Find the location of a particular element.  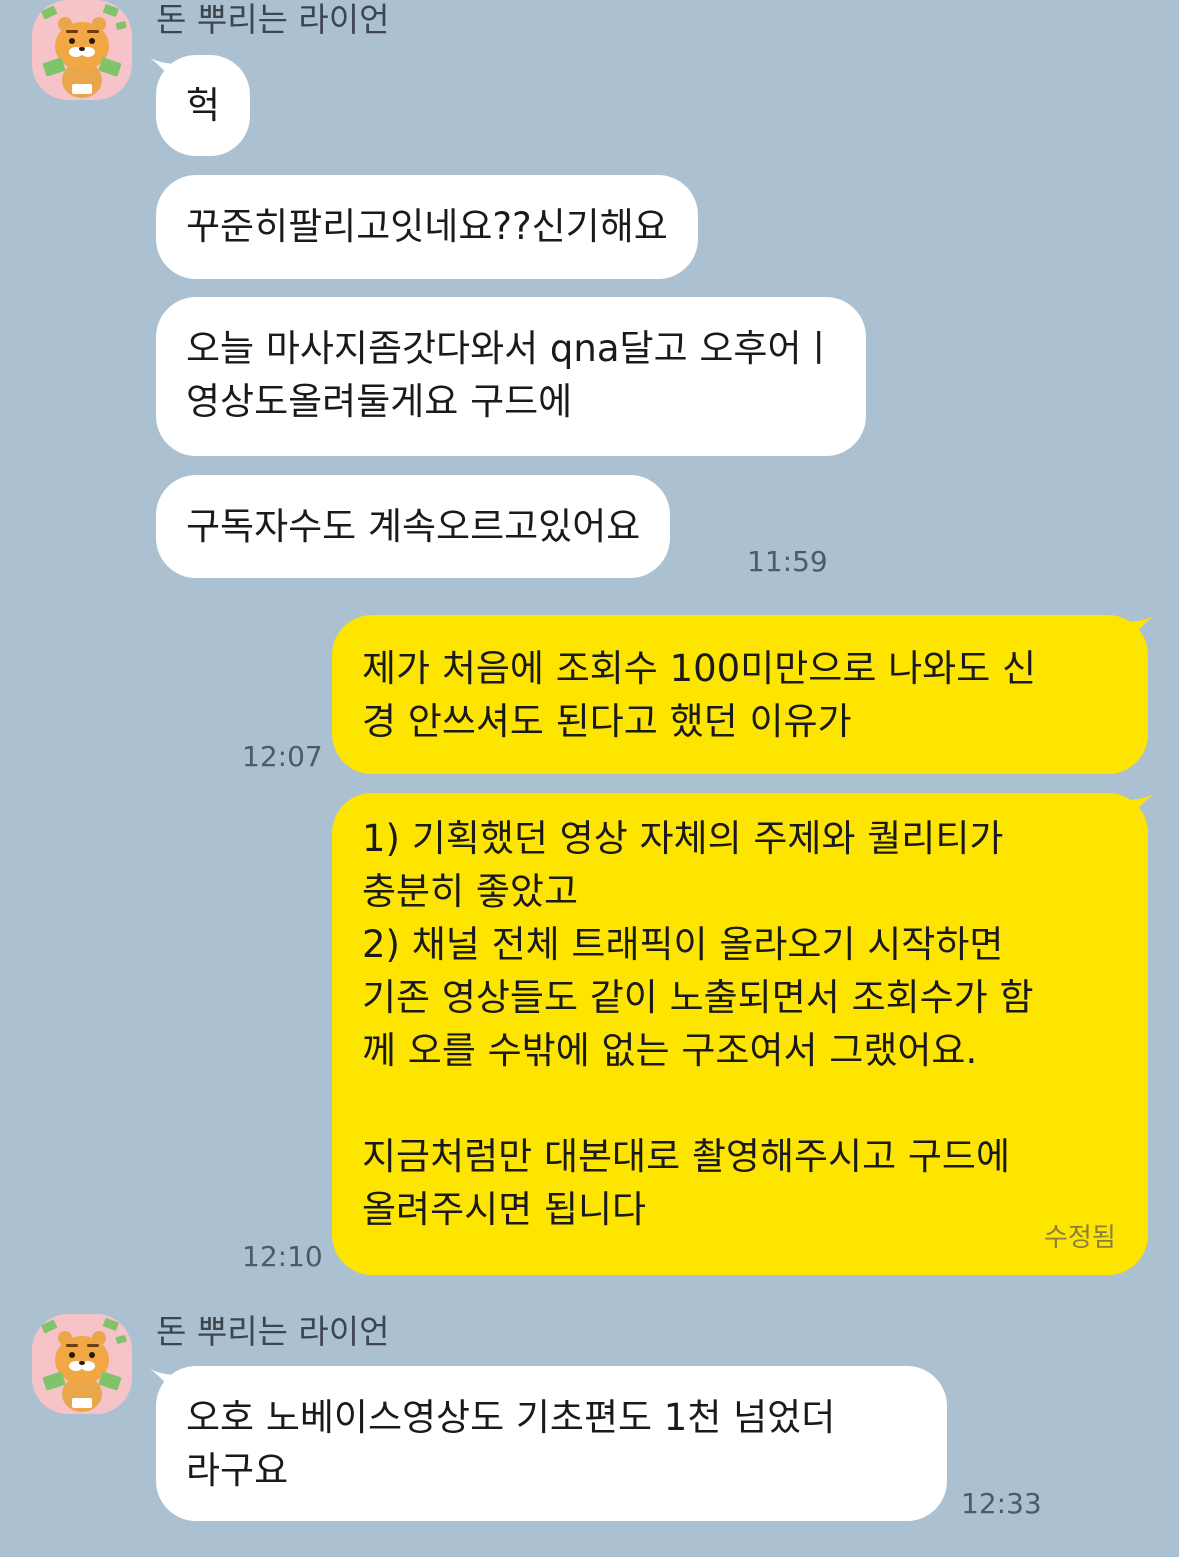

message-time: 11:59 is located at coordinates (787, 561).